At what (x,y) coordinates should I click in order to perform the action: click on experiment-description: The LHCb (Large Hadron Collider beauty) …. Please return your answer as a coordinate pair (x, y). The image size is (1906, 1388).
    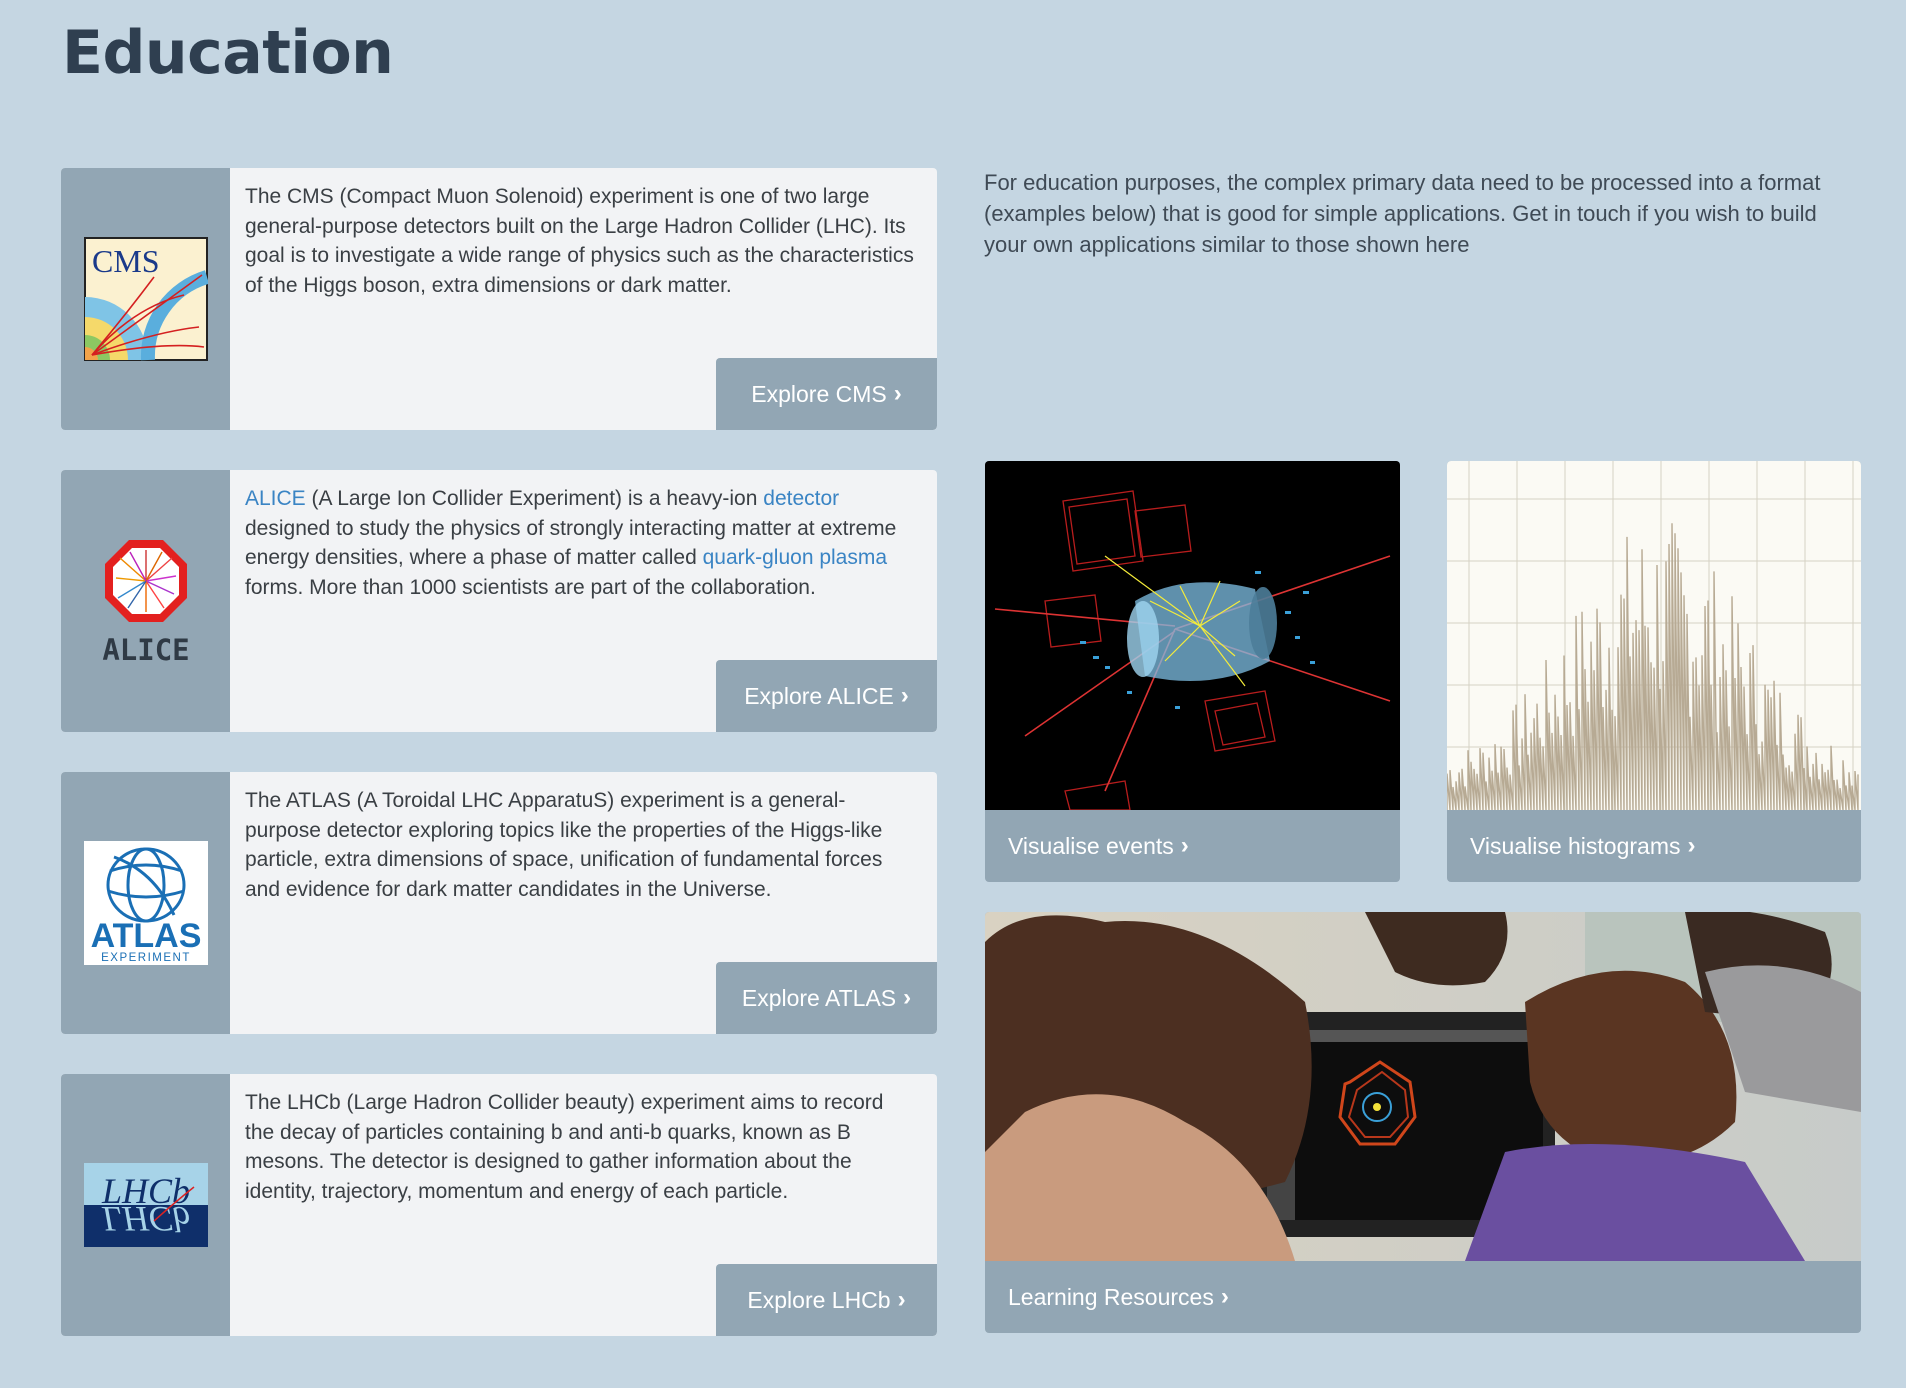
    Looking at the image, I should click on (564, 1147).